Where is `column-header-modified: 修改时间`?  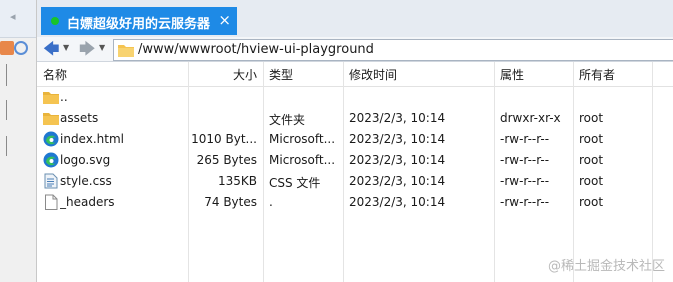
column-header-modified: 修改时间 is located at coordinates (373, 74).